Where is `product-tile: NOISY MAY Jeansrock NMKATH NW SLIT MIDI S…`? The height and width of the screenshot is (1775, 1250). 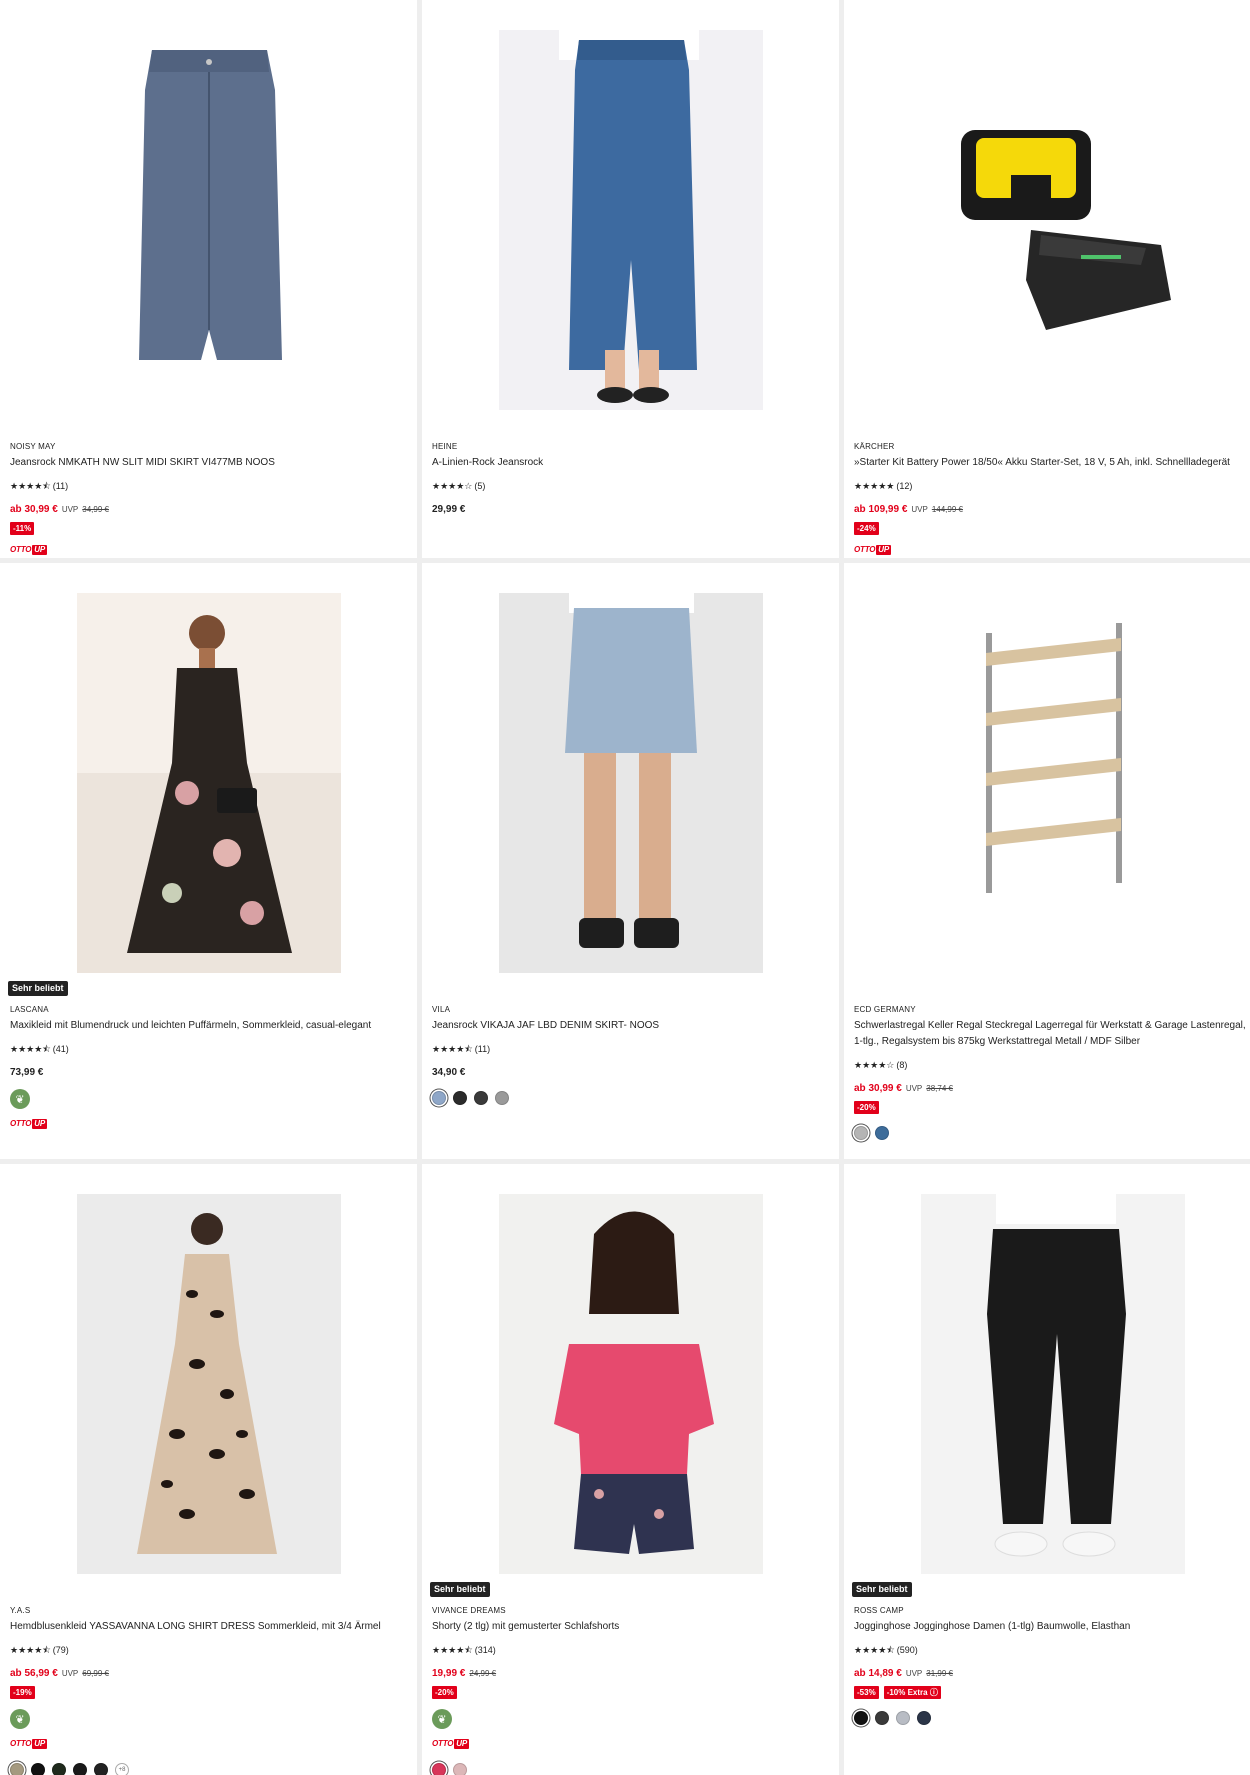 product-tile: NOISY MAY Jeansrock NMKATH NW SLIT MIDI S… is located at coordinates (208, 279).